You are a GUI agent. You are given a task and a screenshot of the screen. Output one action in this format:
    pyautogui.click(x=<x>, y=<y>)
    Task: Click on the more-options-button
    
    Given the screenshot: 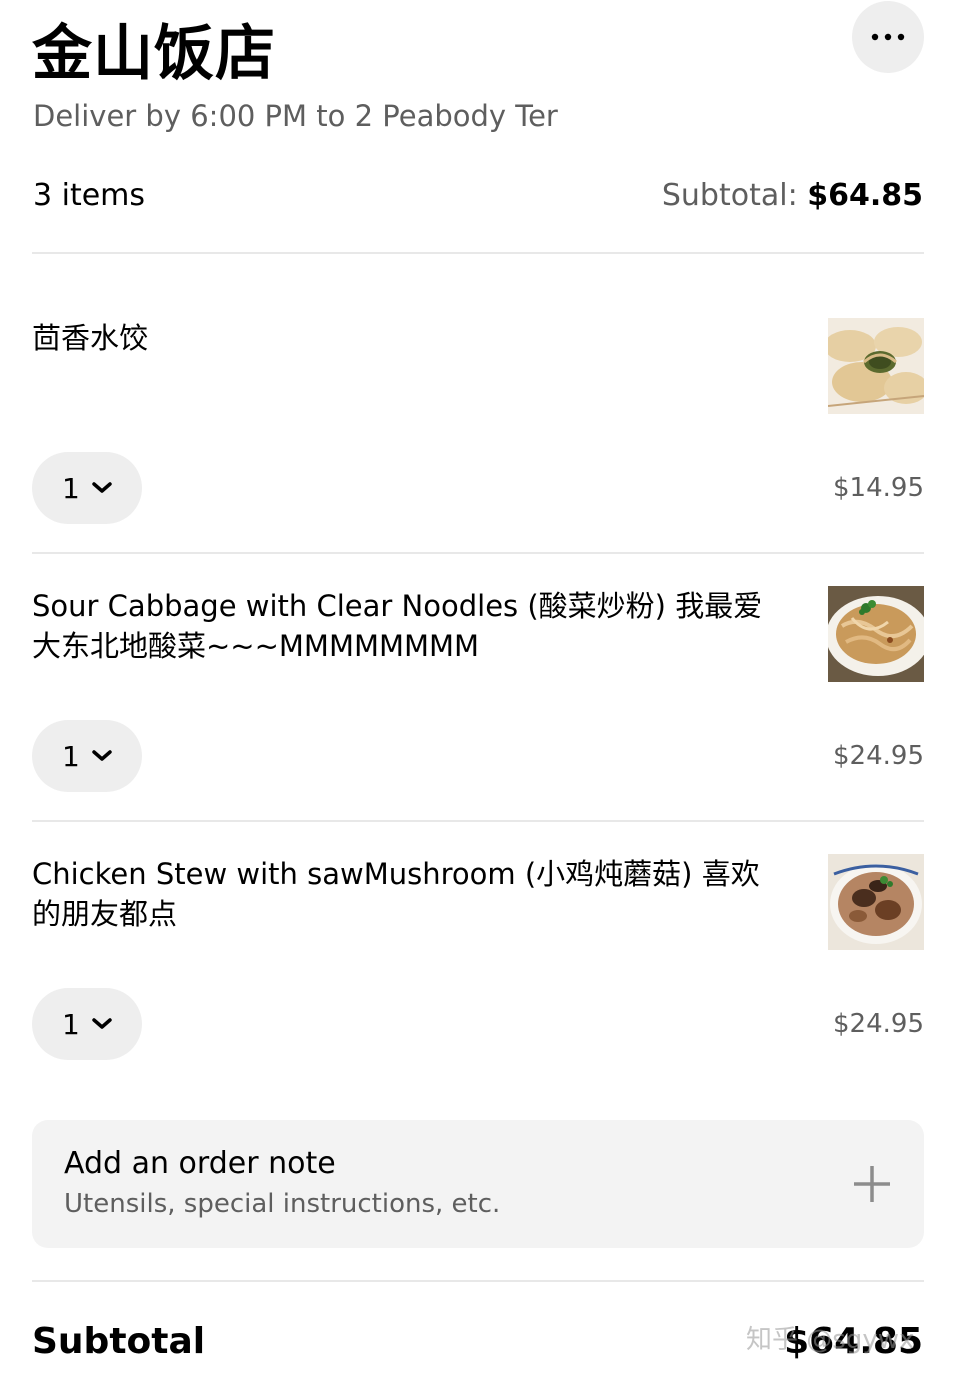 What is the action you would take?
    pyautogui.click(x=888, y=37)
    